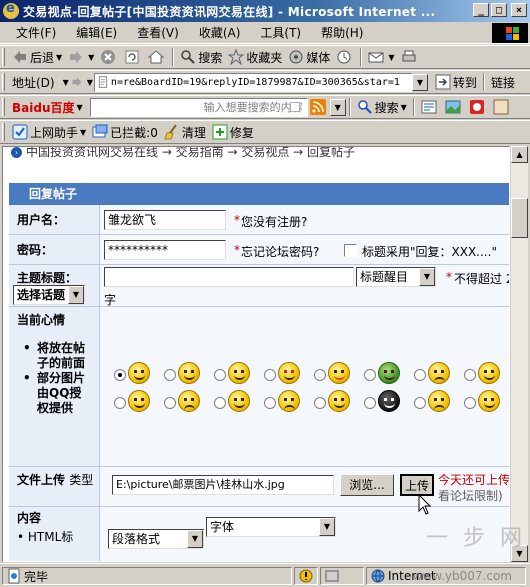 The width and height of the screenshot is (530, 587). I want to click on baidu-logo: Baidu百度 ▼, so click(47, 107).